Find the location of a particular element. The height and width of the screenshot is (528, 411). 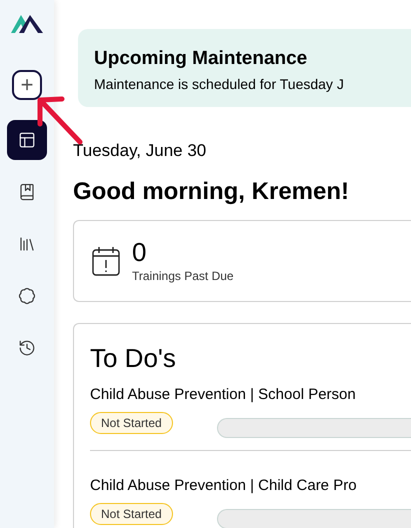

stat-label: Trainings Past Due is located at coordinates (183, 276).